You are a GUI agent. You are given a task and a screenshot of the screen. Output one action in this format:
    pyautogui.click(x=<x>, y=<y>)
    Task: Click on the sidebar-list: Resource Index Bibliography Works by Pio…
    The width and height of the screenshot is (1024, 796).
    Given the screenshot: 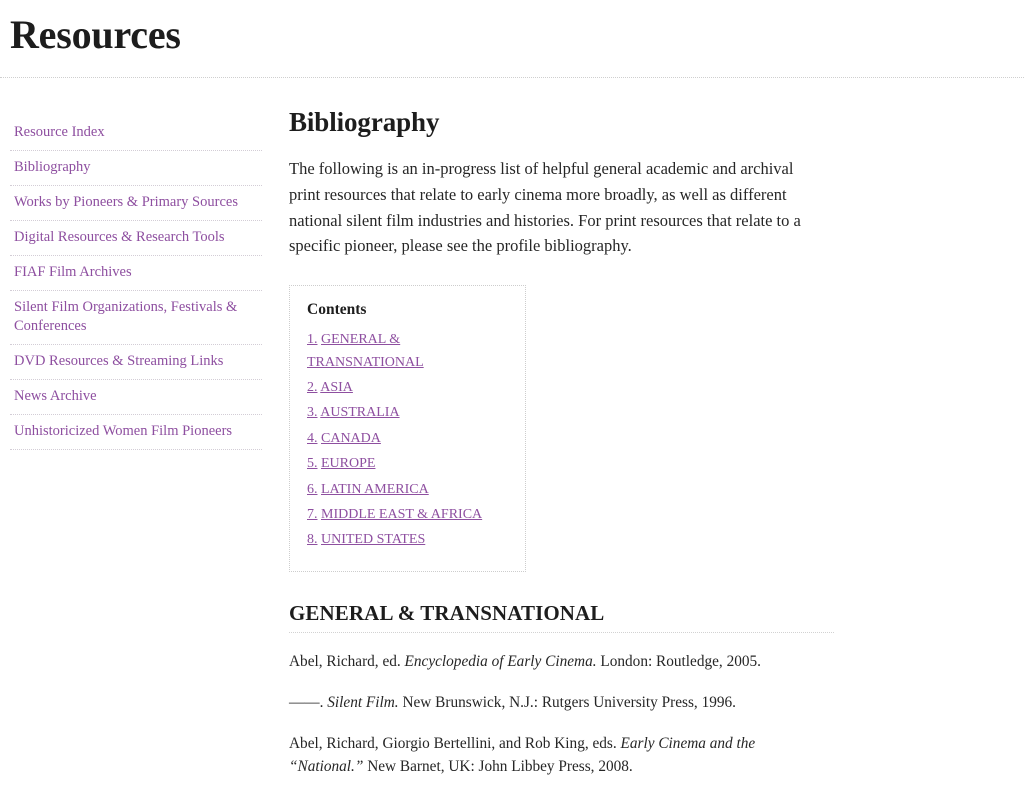 What is the action you would take?
    pyautogui.click(x=131, y=283)
    